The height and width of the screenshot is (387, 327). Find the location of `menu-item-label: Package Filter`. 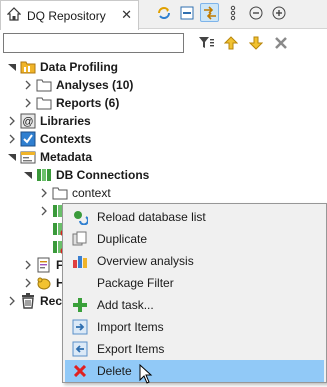

menu-item-label: Package Filter is located at coordinates (135, 283).